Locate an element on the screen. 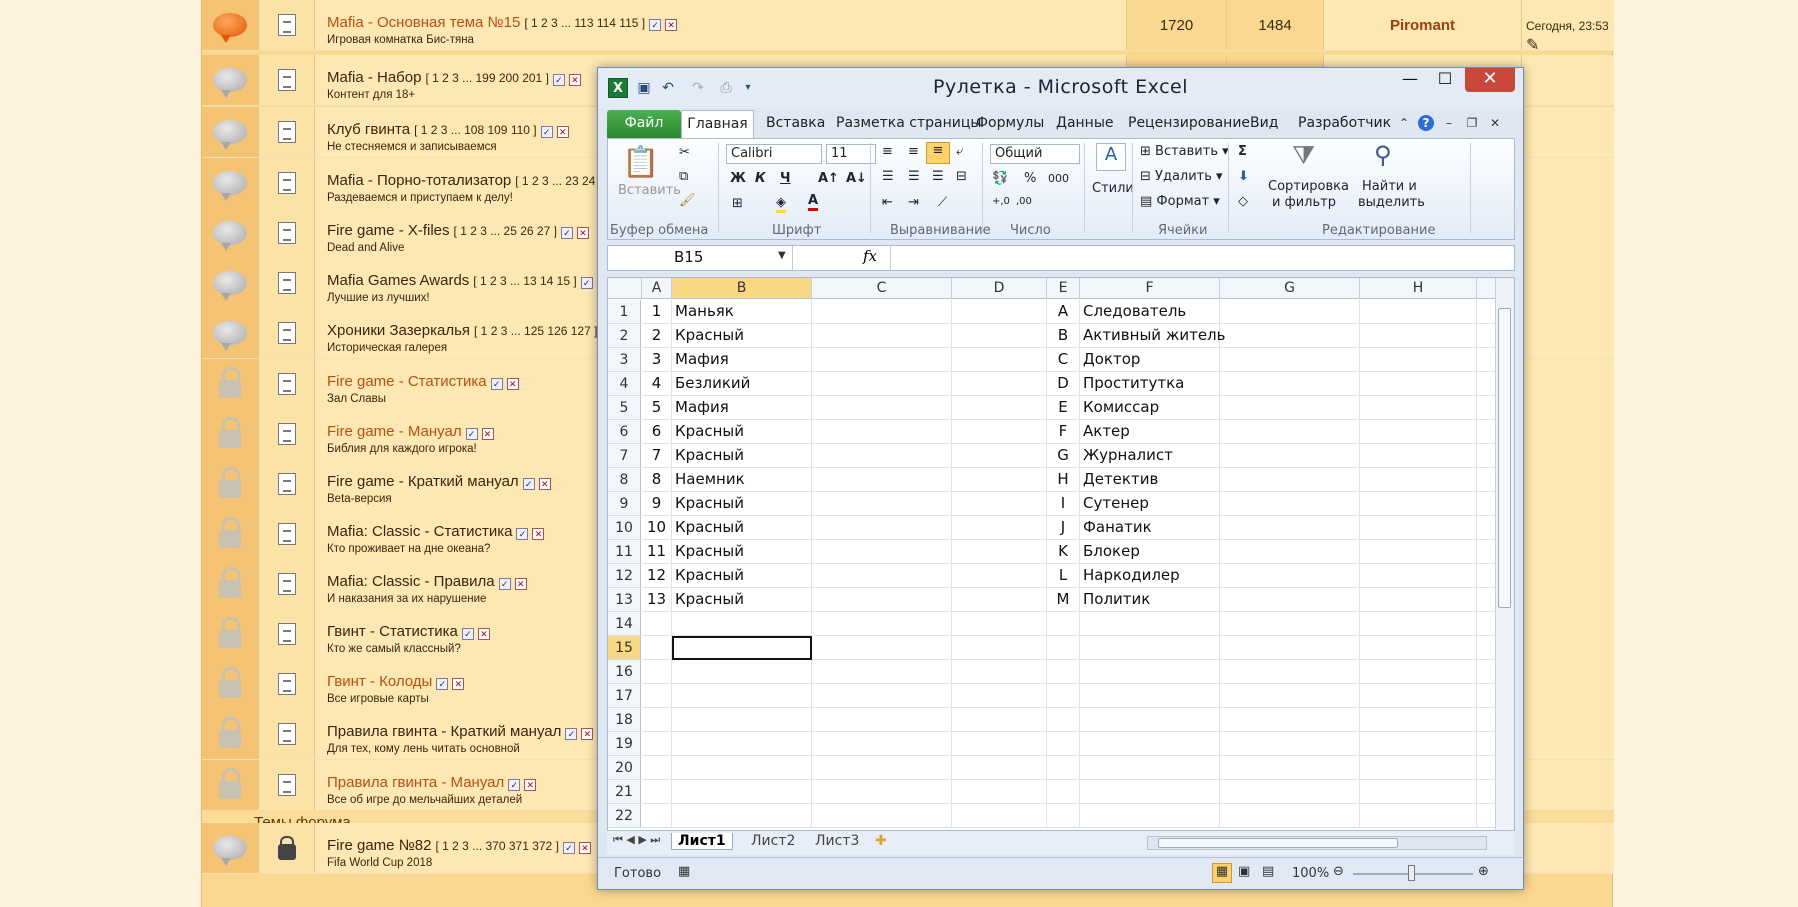  topic-title-link: Хроники Зазеркалья is located at coordinates (398, 330).